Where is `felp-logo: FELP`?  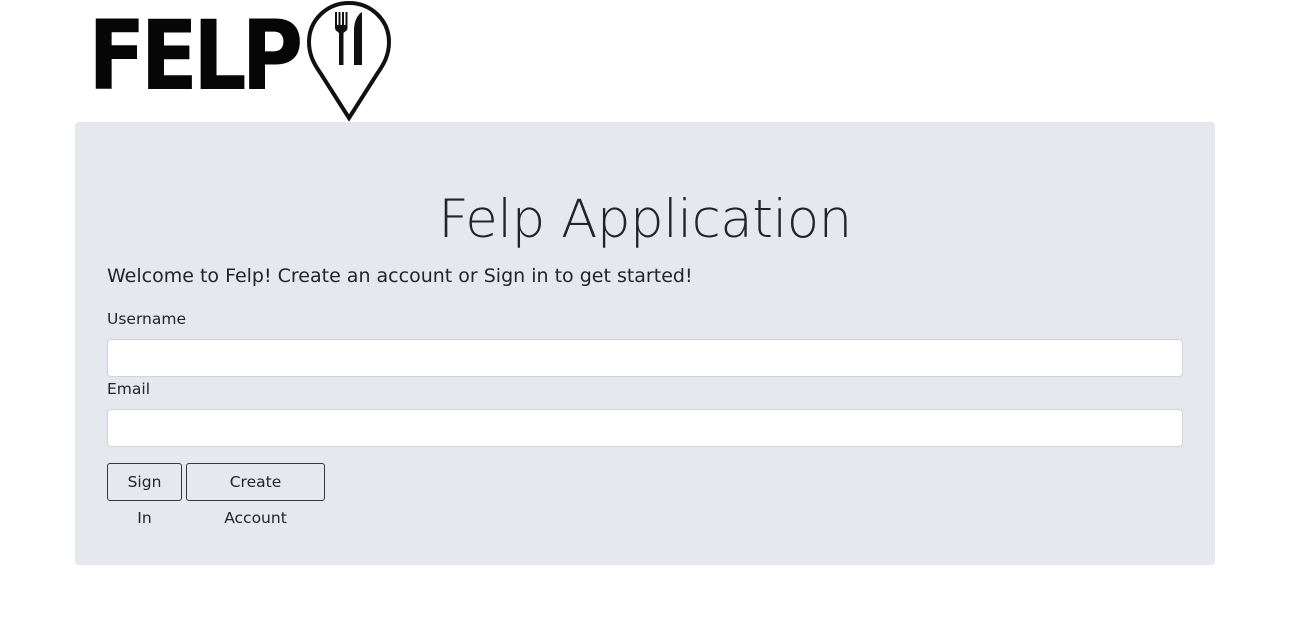 felp-logo: FELP is located at coordinates (241, 62).